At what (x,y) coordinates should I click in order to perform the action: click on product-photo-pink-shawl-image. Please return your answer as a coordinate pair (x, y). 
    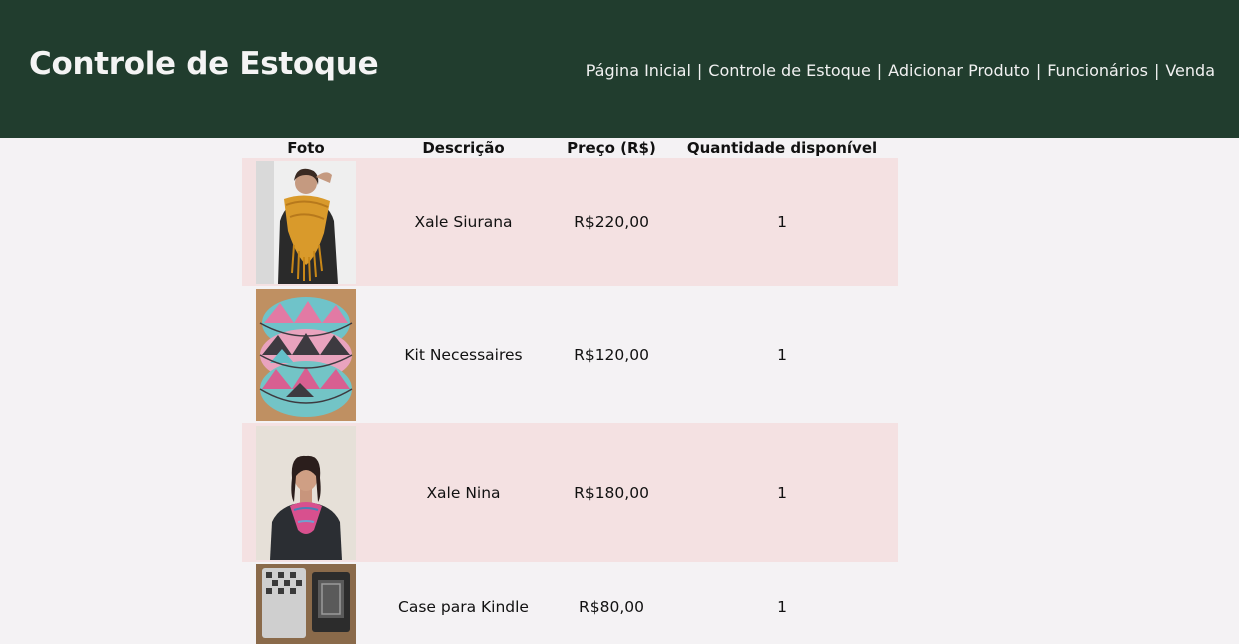
    Looking at the image, I should click on (306, 492).